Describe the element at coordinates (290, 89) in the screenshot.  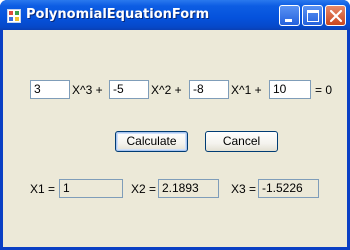
I see `constant-input: 10` at that location.